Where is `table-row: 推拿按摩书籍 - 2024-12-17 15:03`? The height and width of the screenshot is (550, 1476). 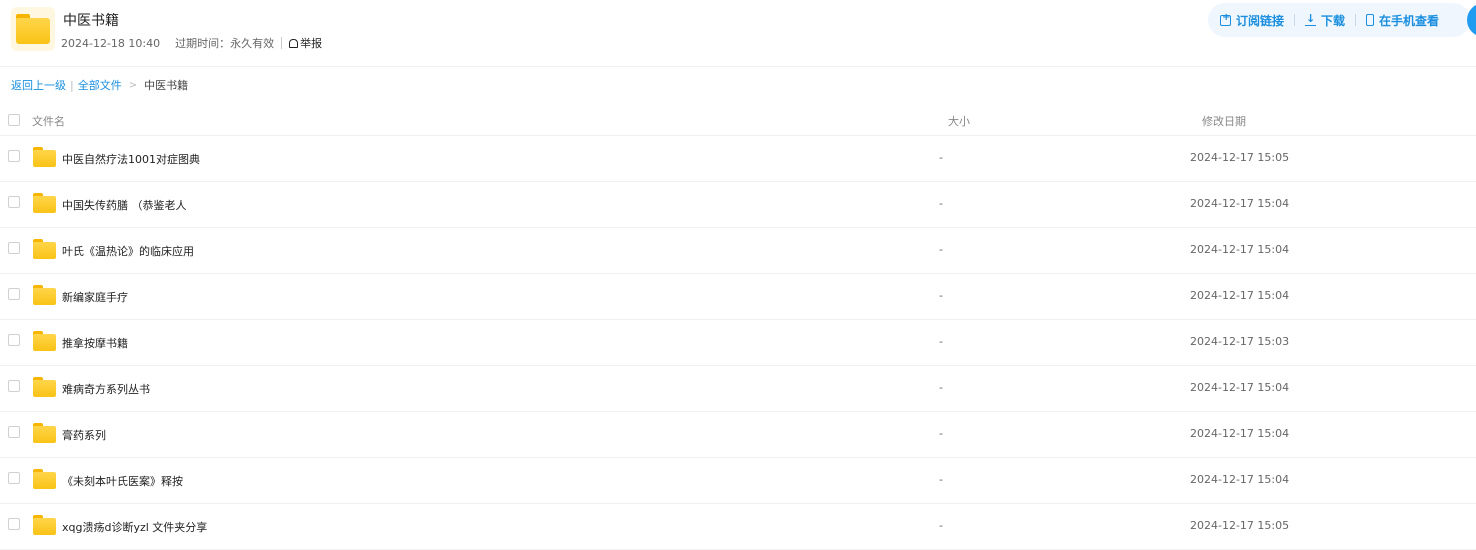 table-row: 推拿按摩书籍 - 2024-12-17 15:03 is located at coordinates (738, 343).